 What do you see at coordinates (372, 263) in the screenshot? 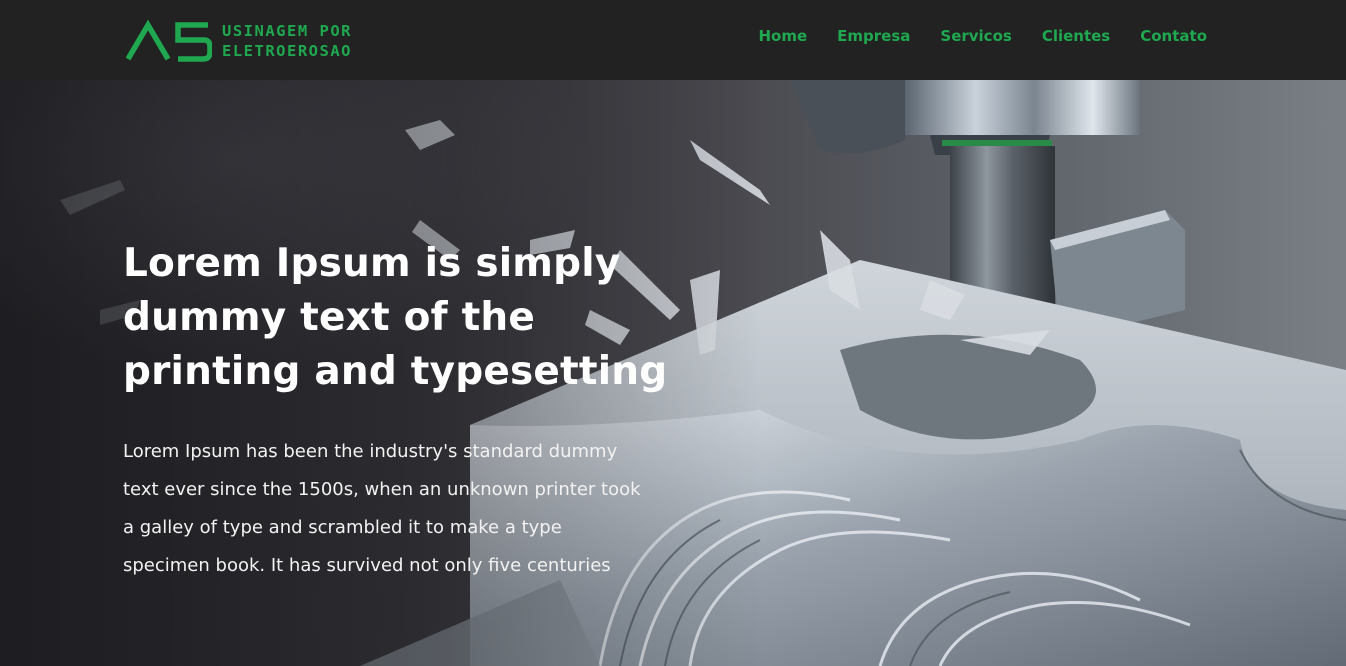
I see `hero-title-line: Lorem Ipsum is simply` at bounding box center [372, 263].